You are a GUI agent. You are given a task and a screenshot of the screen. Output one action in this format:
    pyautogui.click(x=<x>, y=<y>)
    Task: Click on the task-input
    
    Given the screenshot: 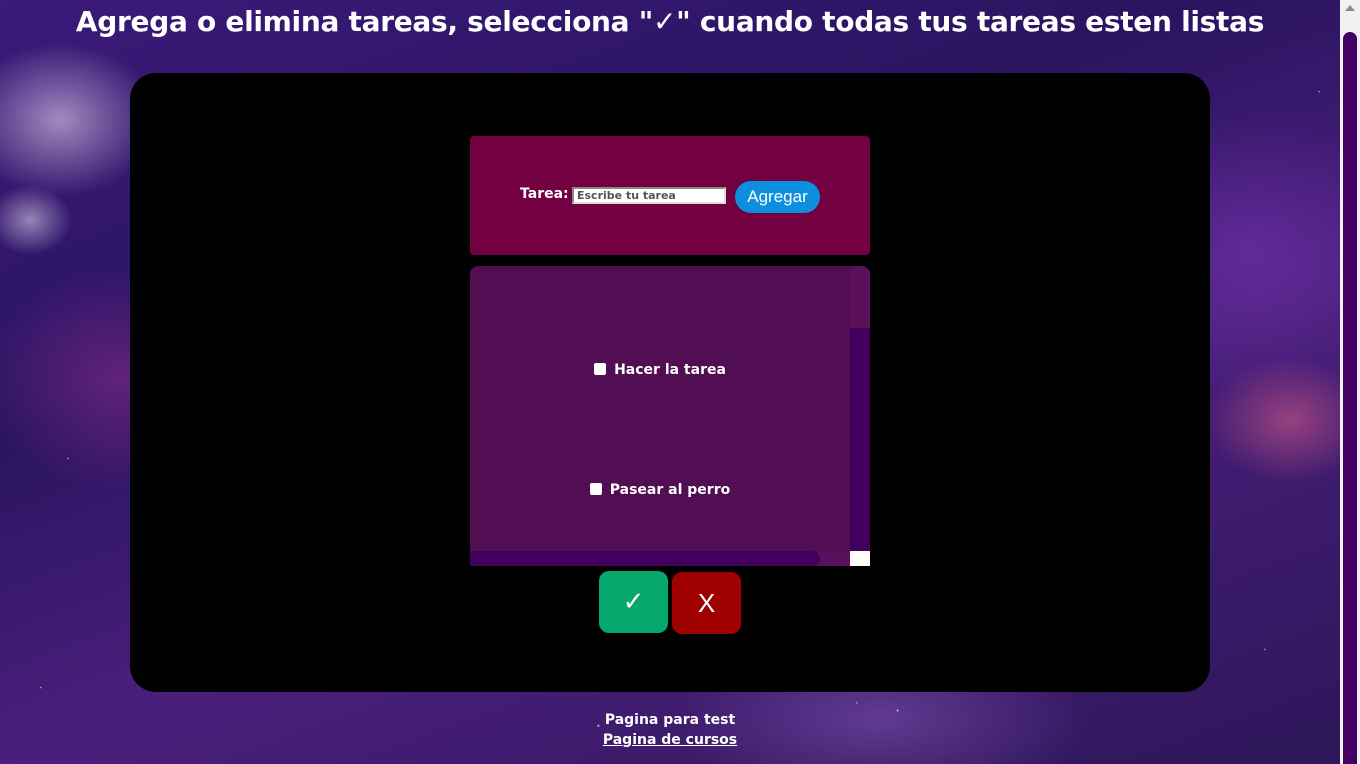 What is the action you would take?
    pyautogui.click(x=649, y=195)
    